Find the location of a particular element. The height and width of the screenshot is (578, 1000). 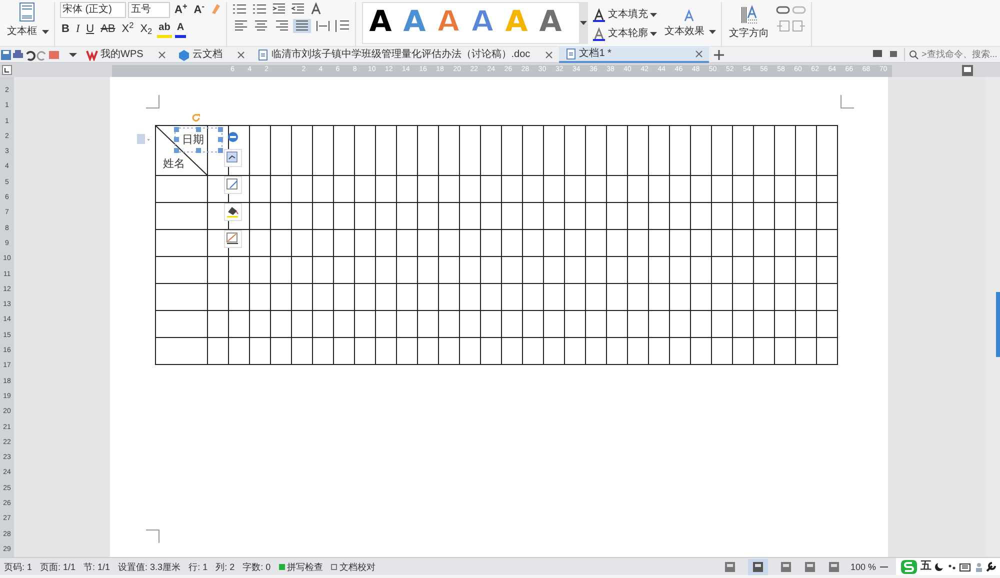

status-item: 设置值: 3.3厘米 is located at coordinates (149, 567).